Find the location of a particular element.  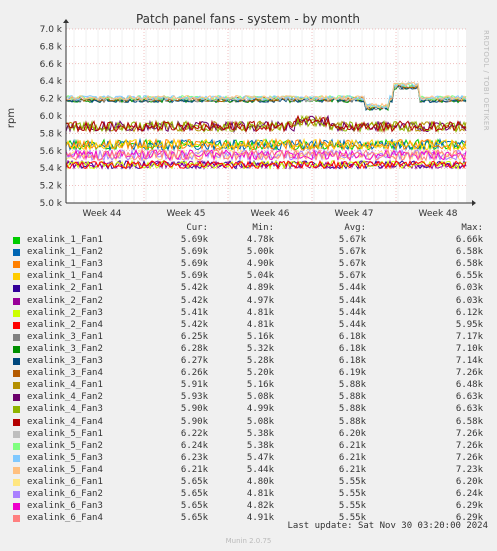

legend-min-value: 4.90k is located at coordinates (260, 264).